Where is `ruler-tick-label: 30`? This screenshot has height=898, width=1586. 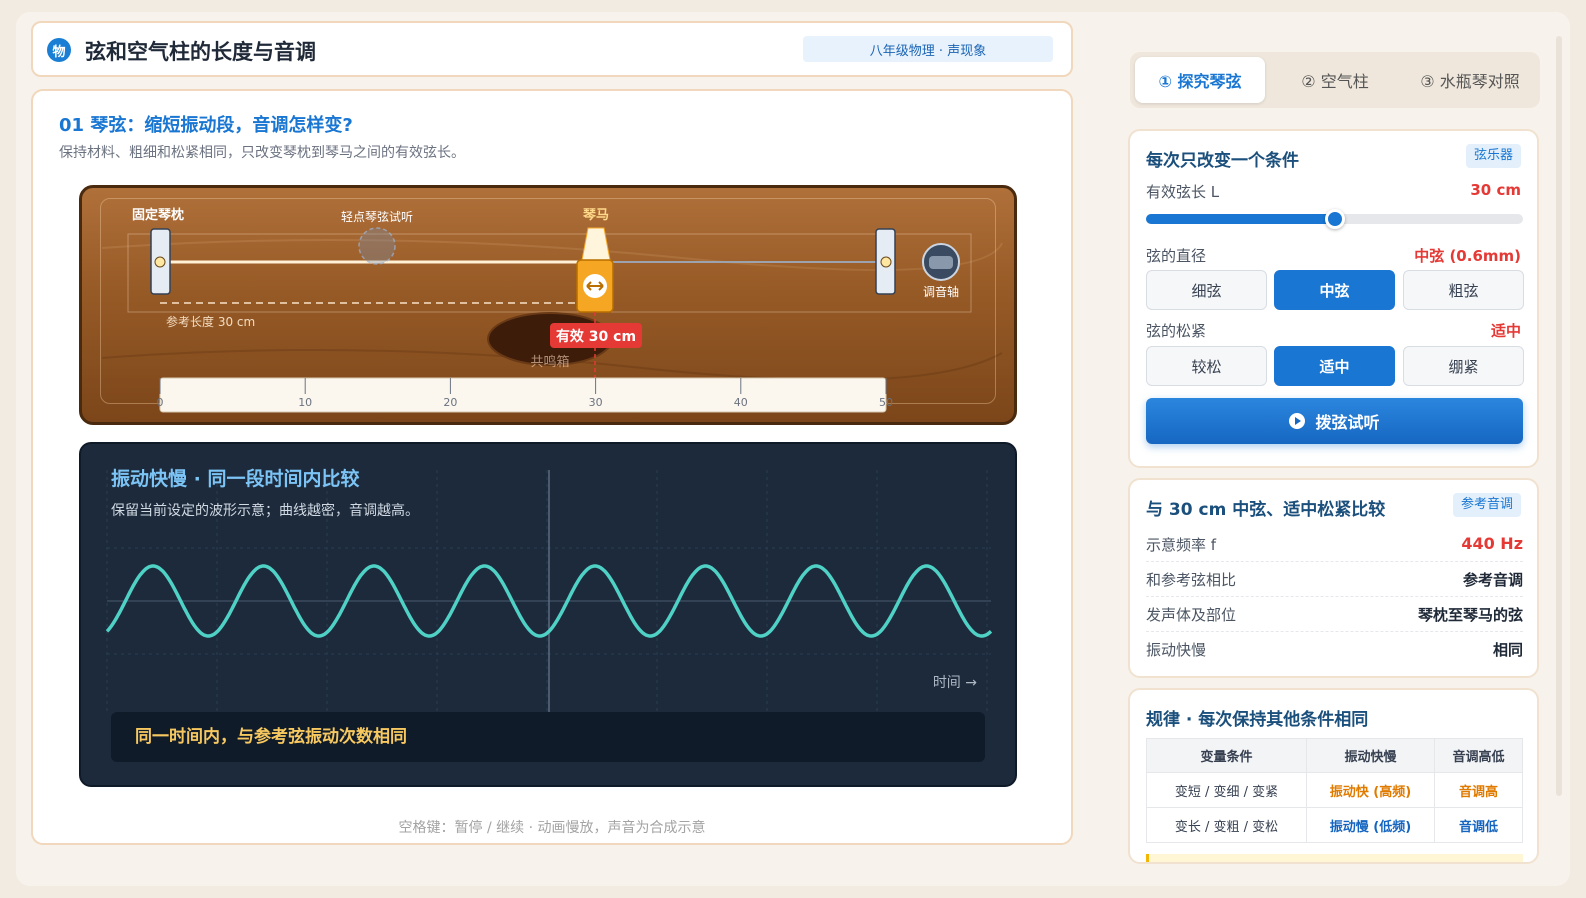
ruler-tick-label: 30 is located at coordinates (596, 402).